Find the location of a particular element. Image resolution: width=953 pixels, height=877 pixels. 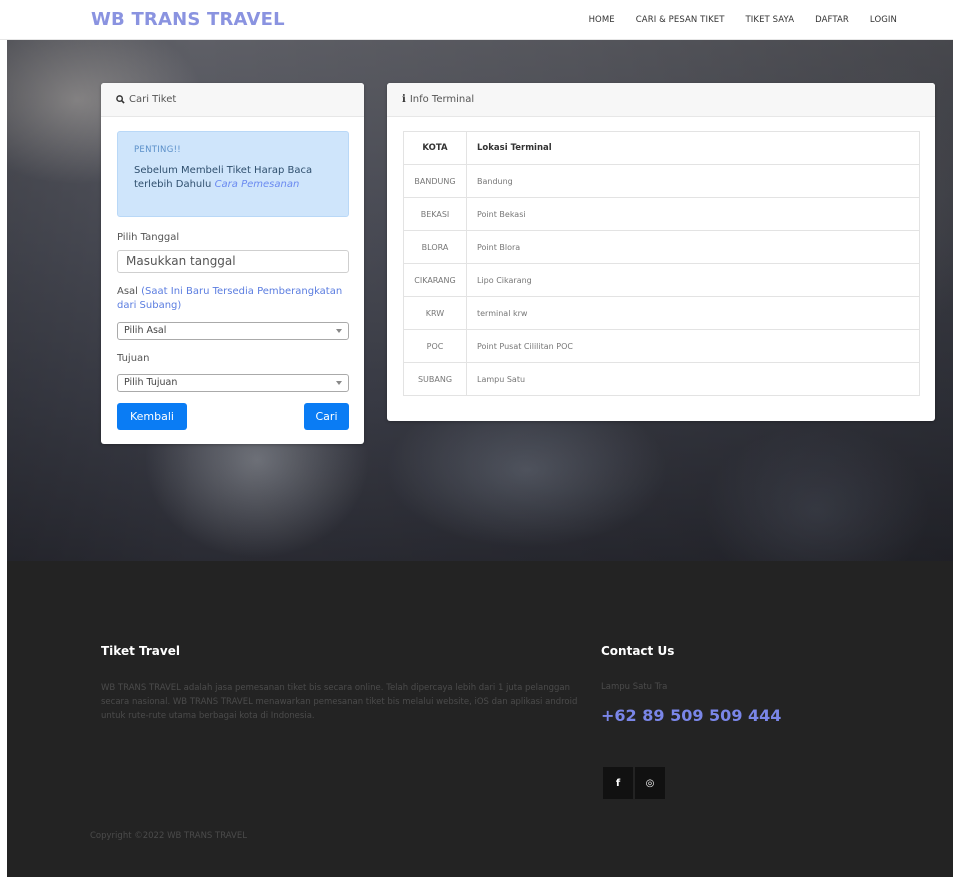

table-row: KRW terminal krw is located at coordinates (661, 313).